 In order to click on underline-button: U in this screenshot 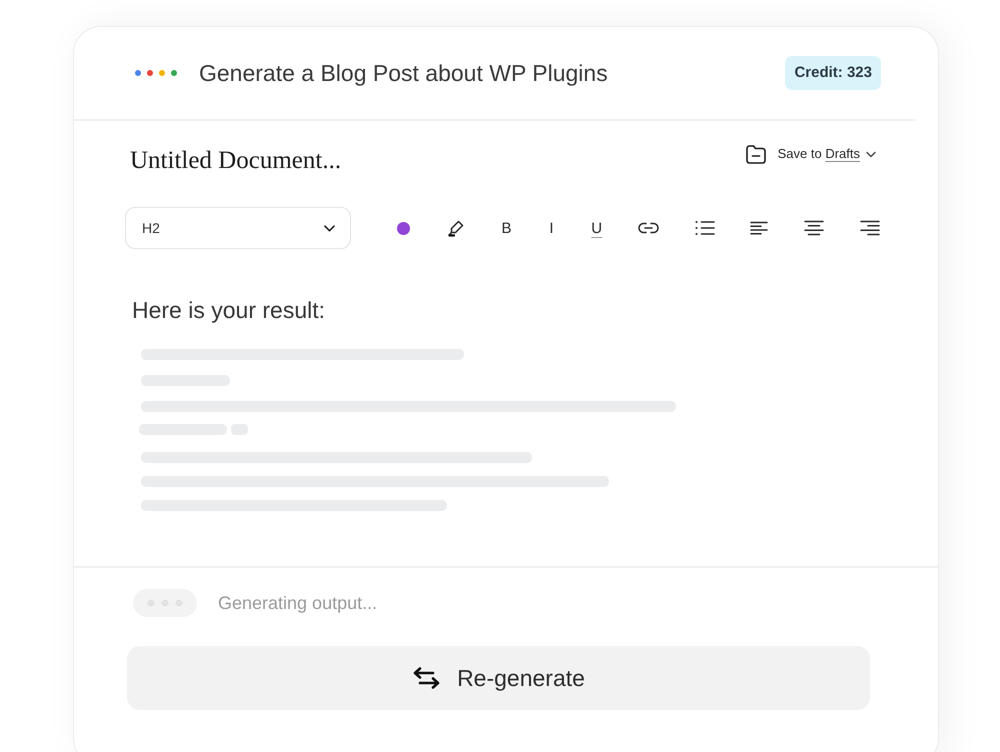, I will do `click(596, 228)`.